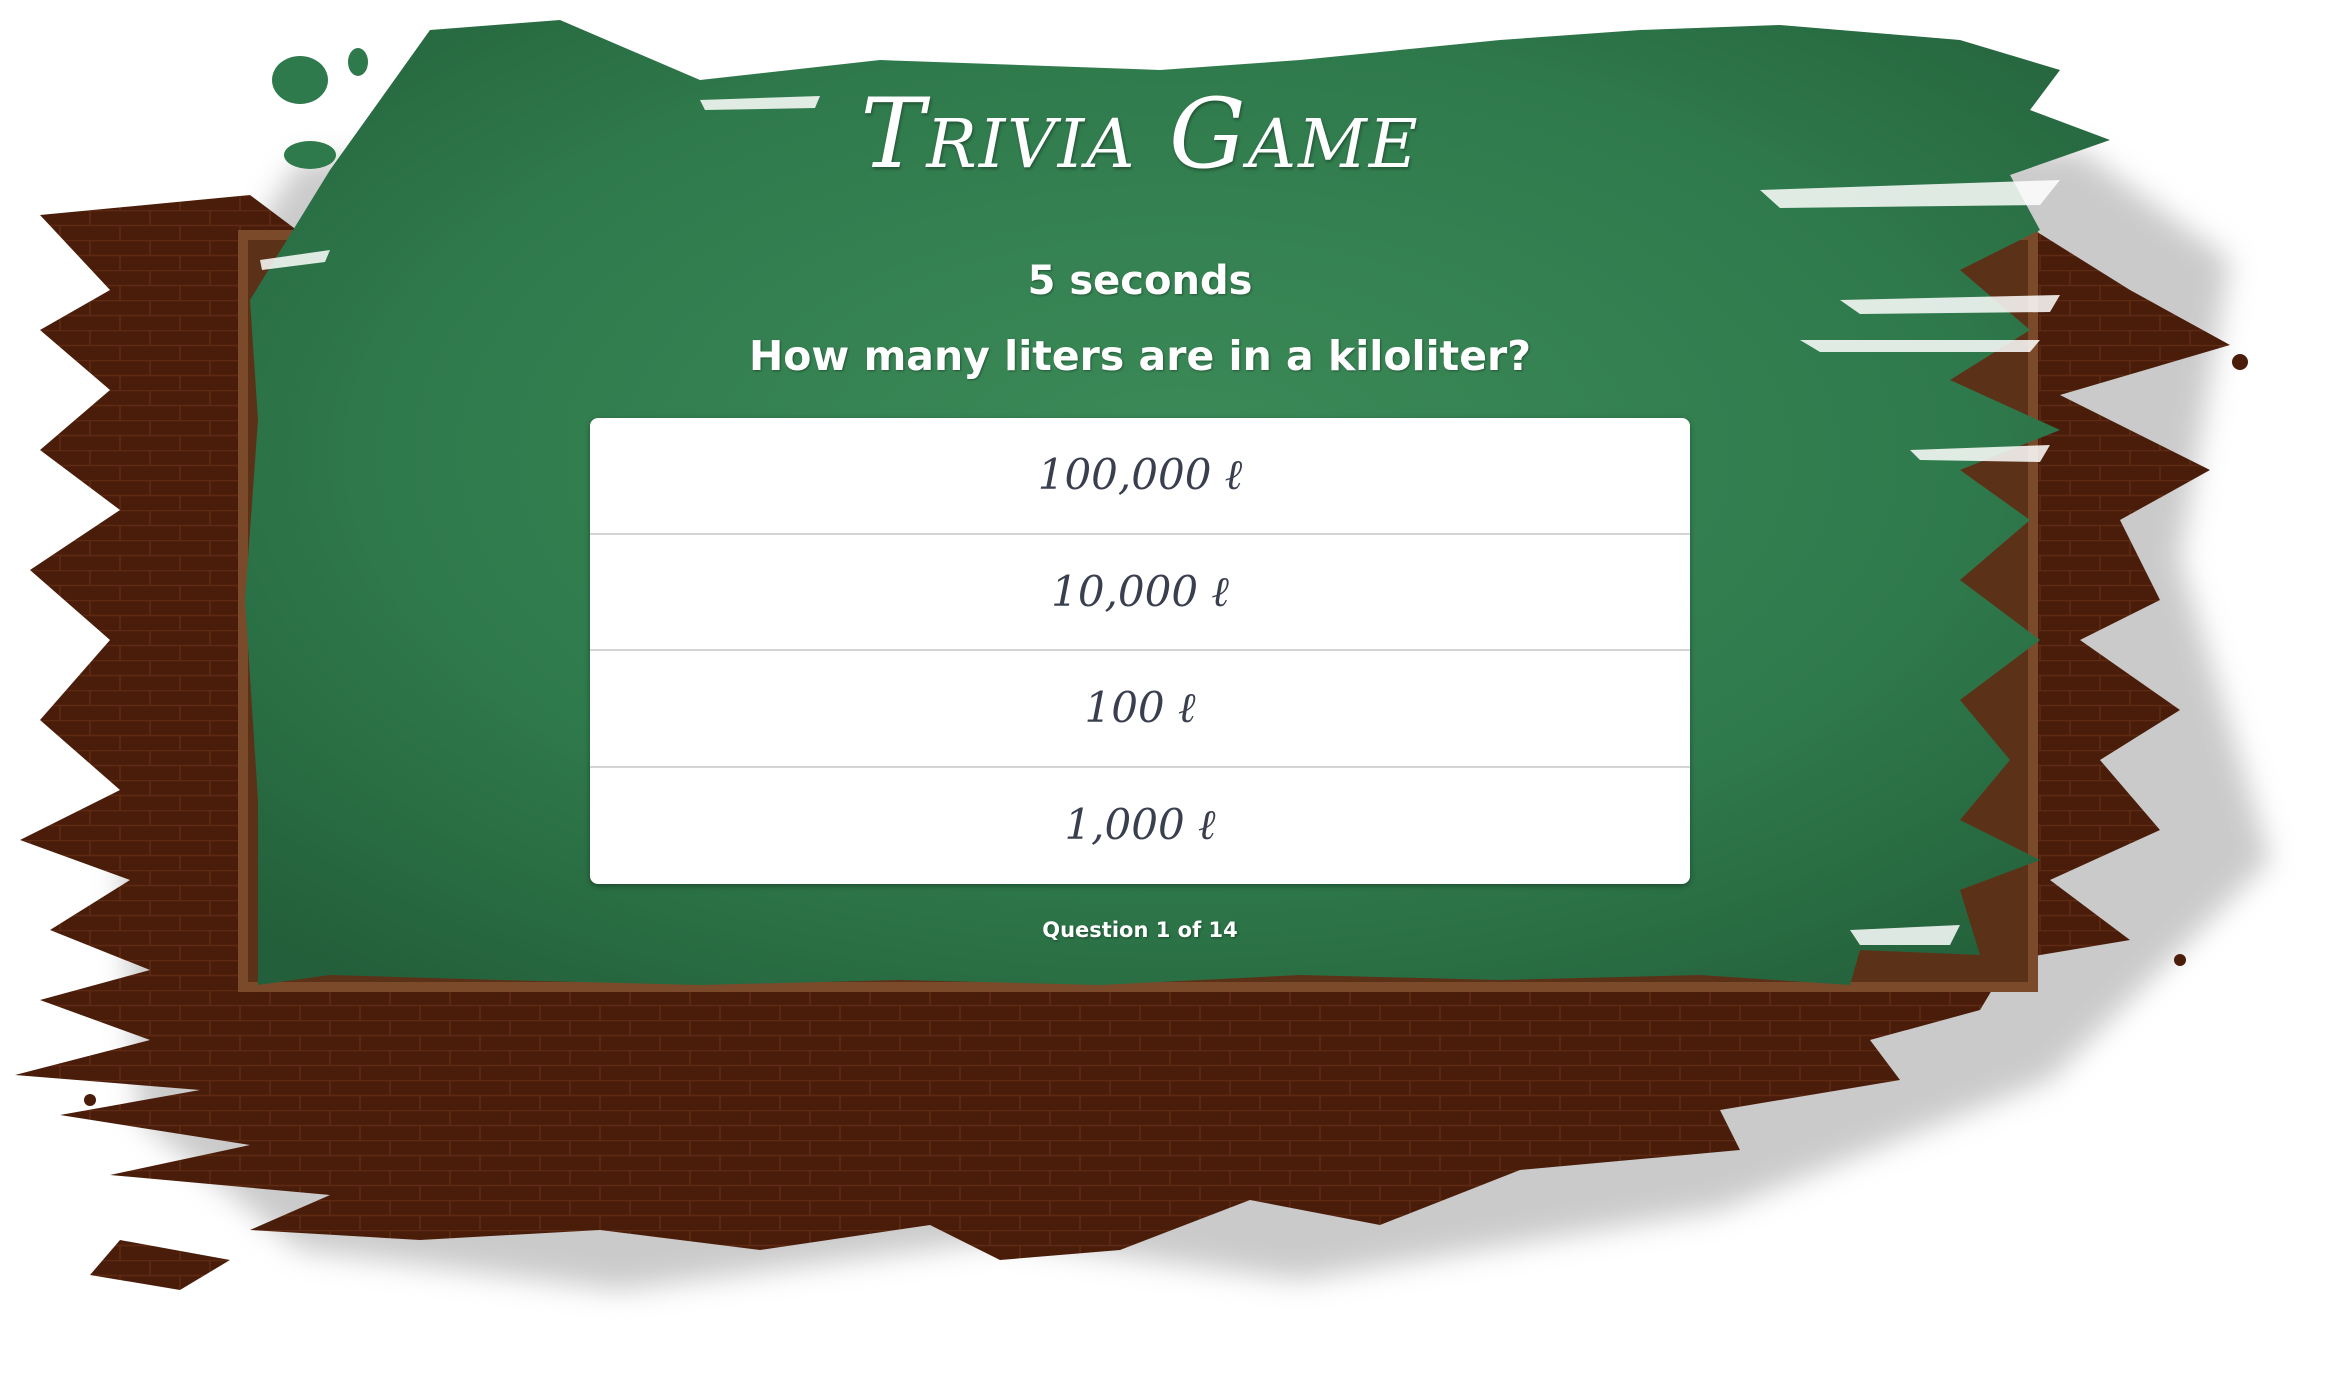 This screenshot has height=1398, width=2325. I want to click on question-progress: Question 1 of 14, so click(1140, 930).